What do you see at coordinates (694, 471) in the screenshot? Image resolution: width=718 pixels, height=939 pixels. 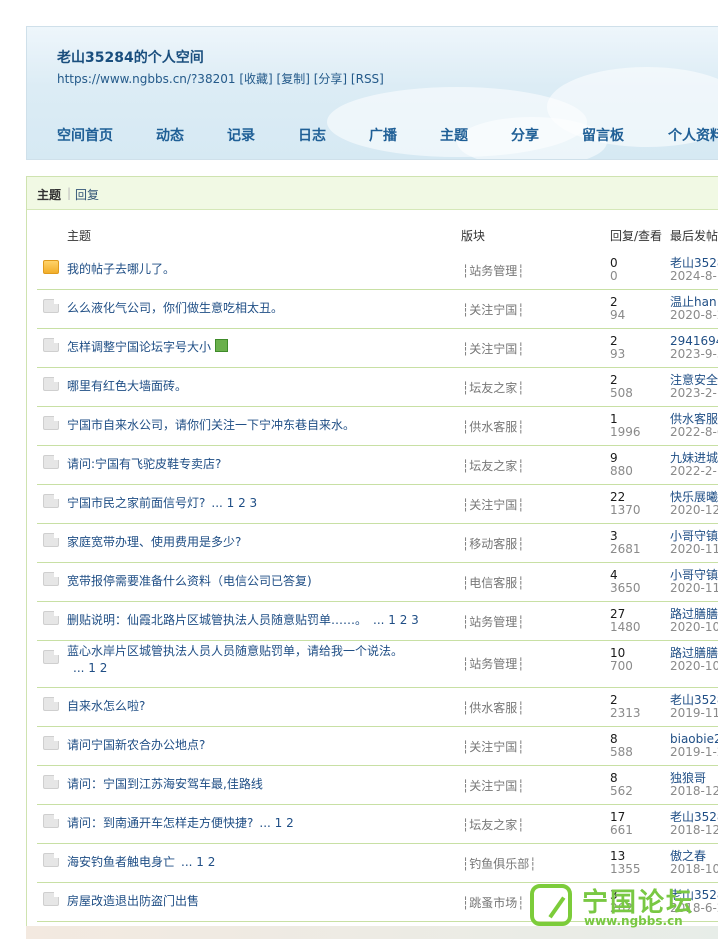 I see `last-post-date: 2022-2-1` at bounding box center [694, 471].